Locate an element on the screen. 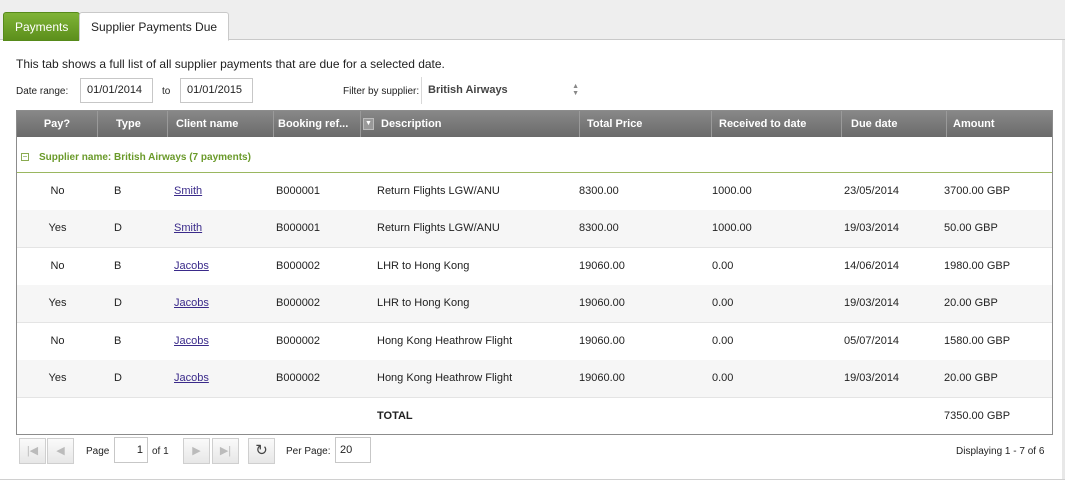 The height and width of the screenshot is (483, 1065). last-page-icon: ▶| is located at coordinates (225, 451).